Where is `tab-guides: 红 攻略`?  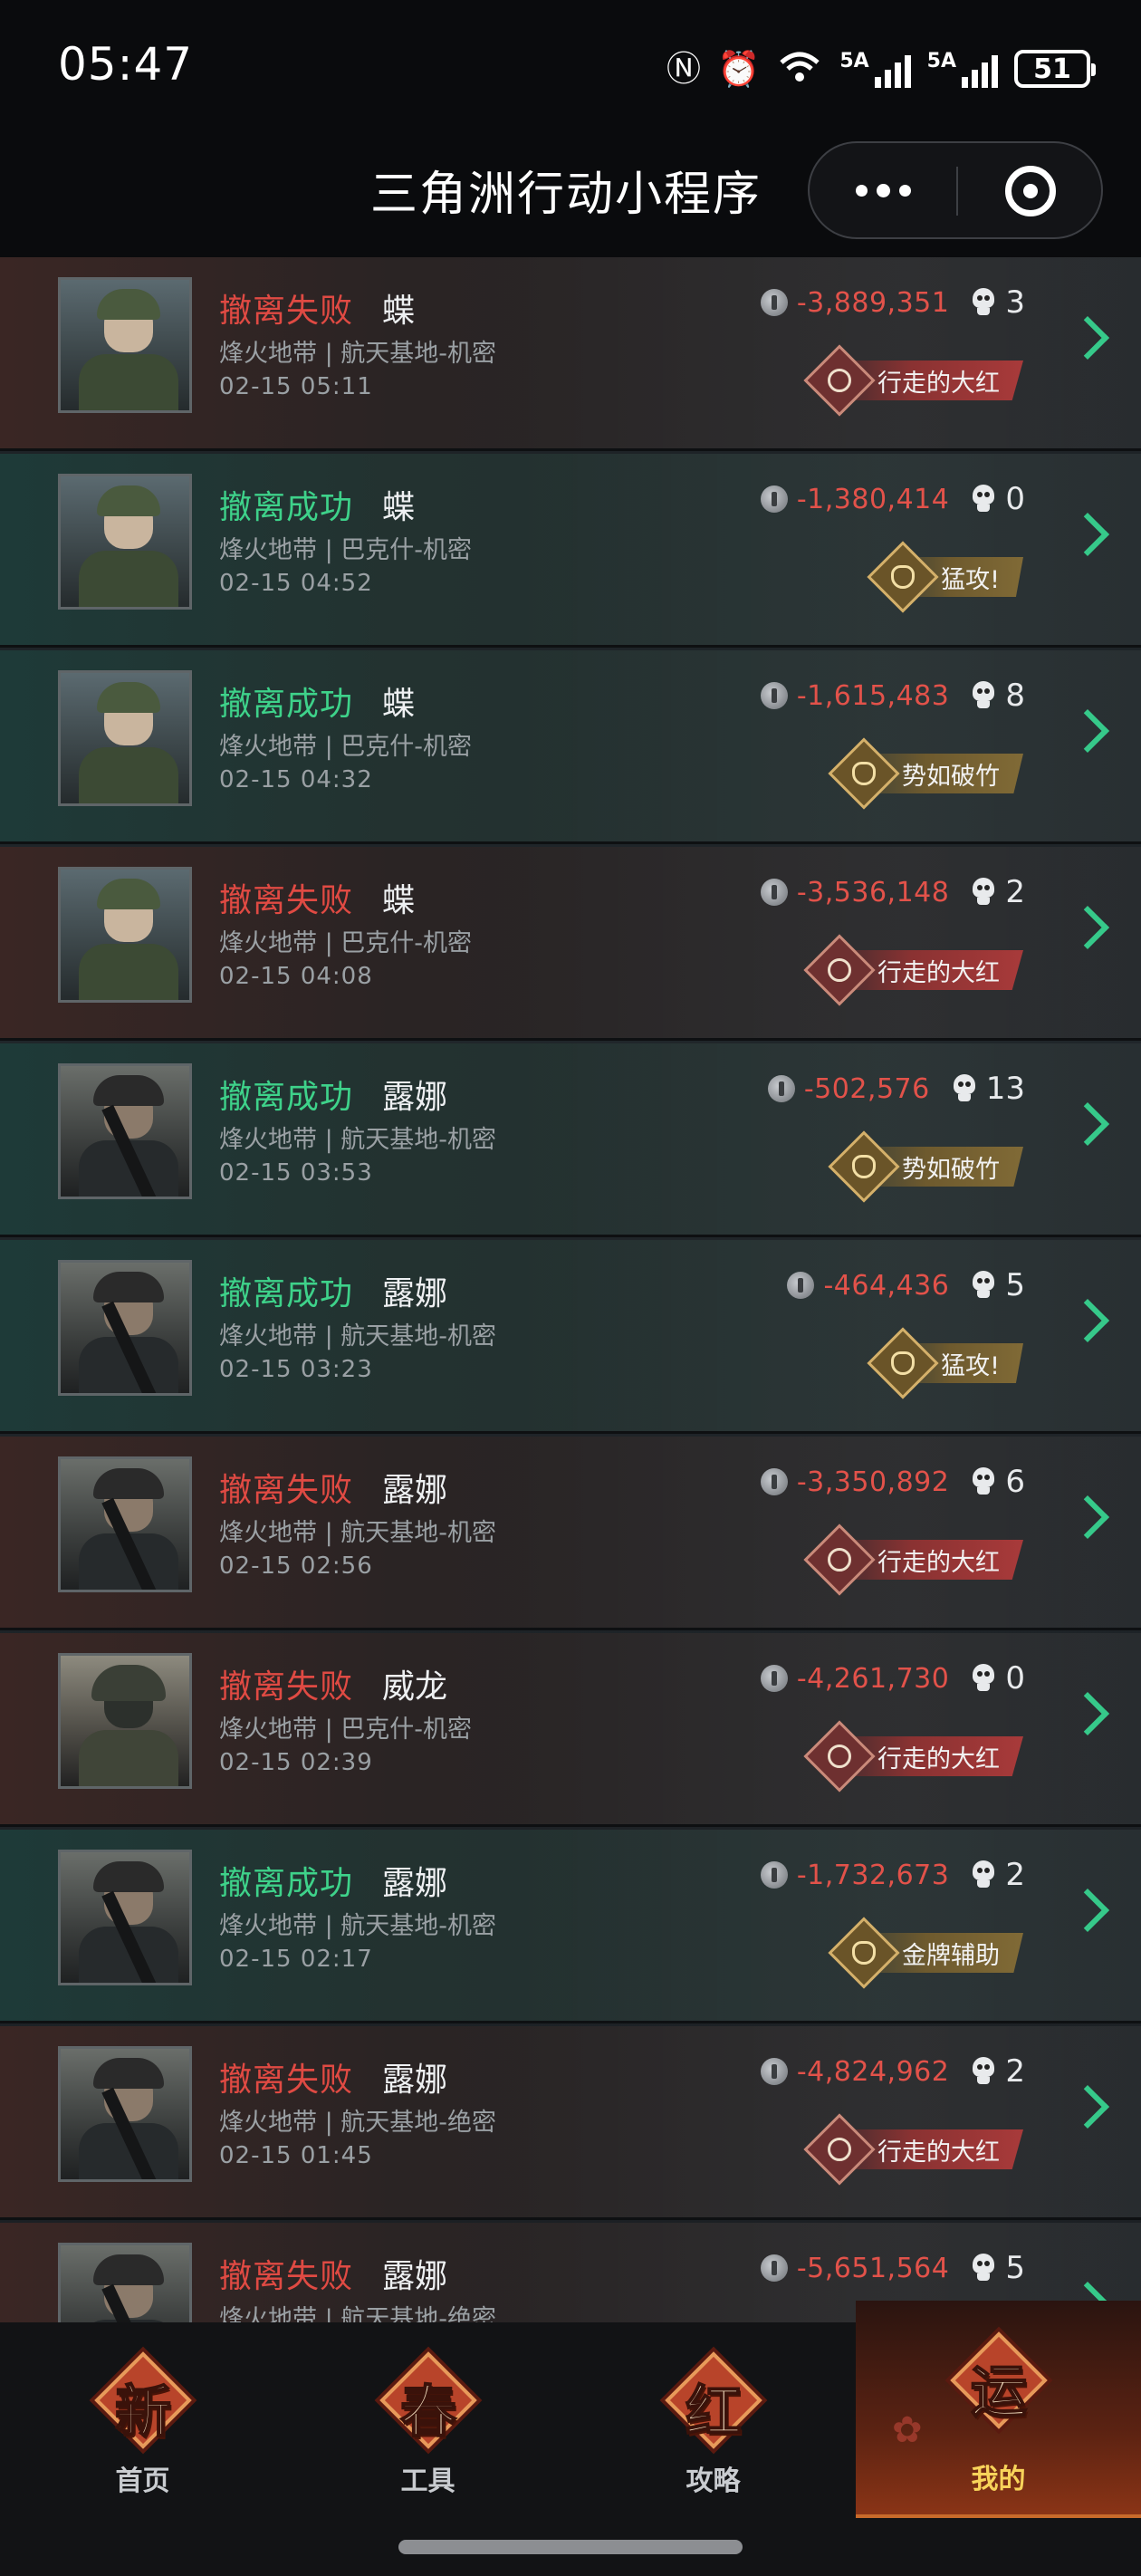 tab-guides: 红 攻略 is located at coordinates (713, 2413).